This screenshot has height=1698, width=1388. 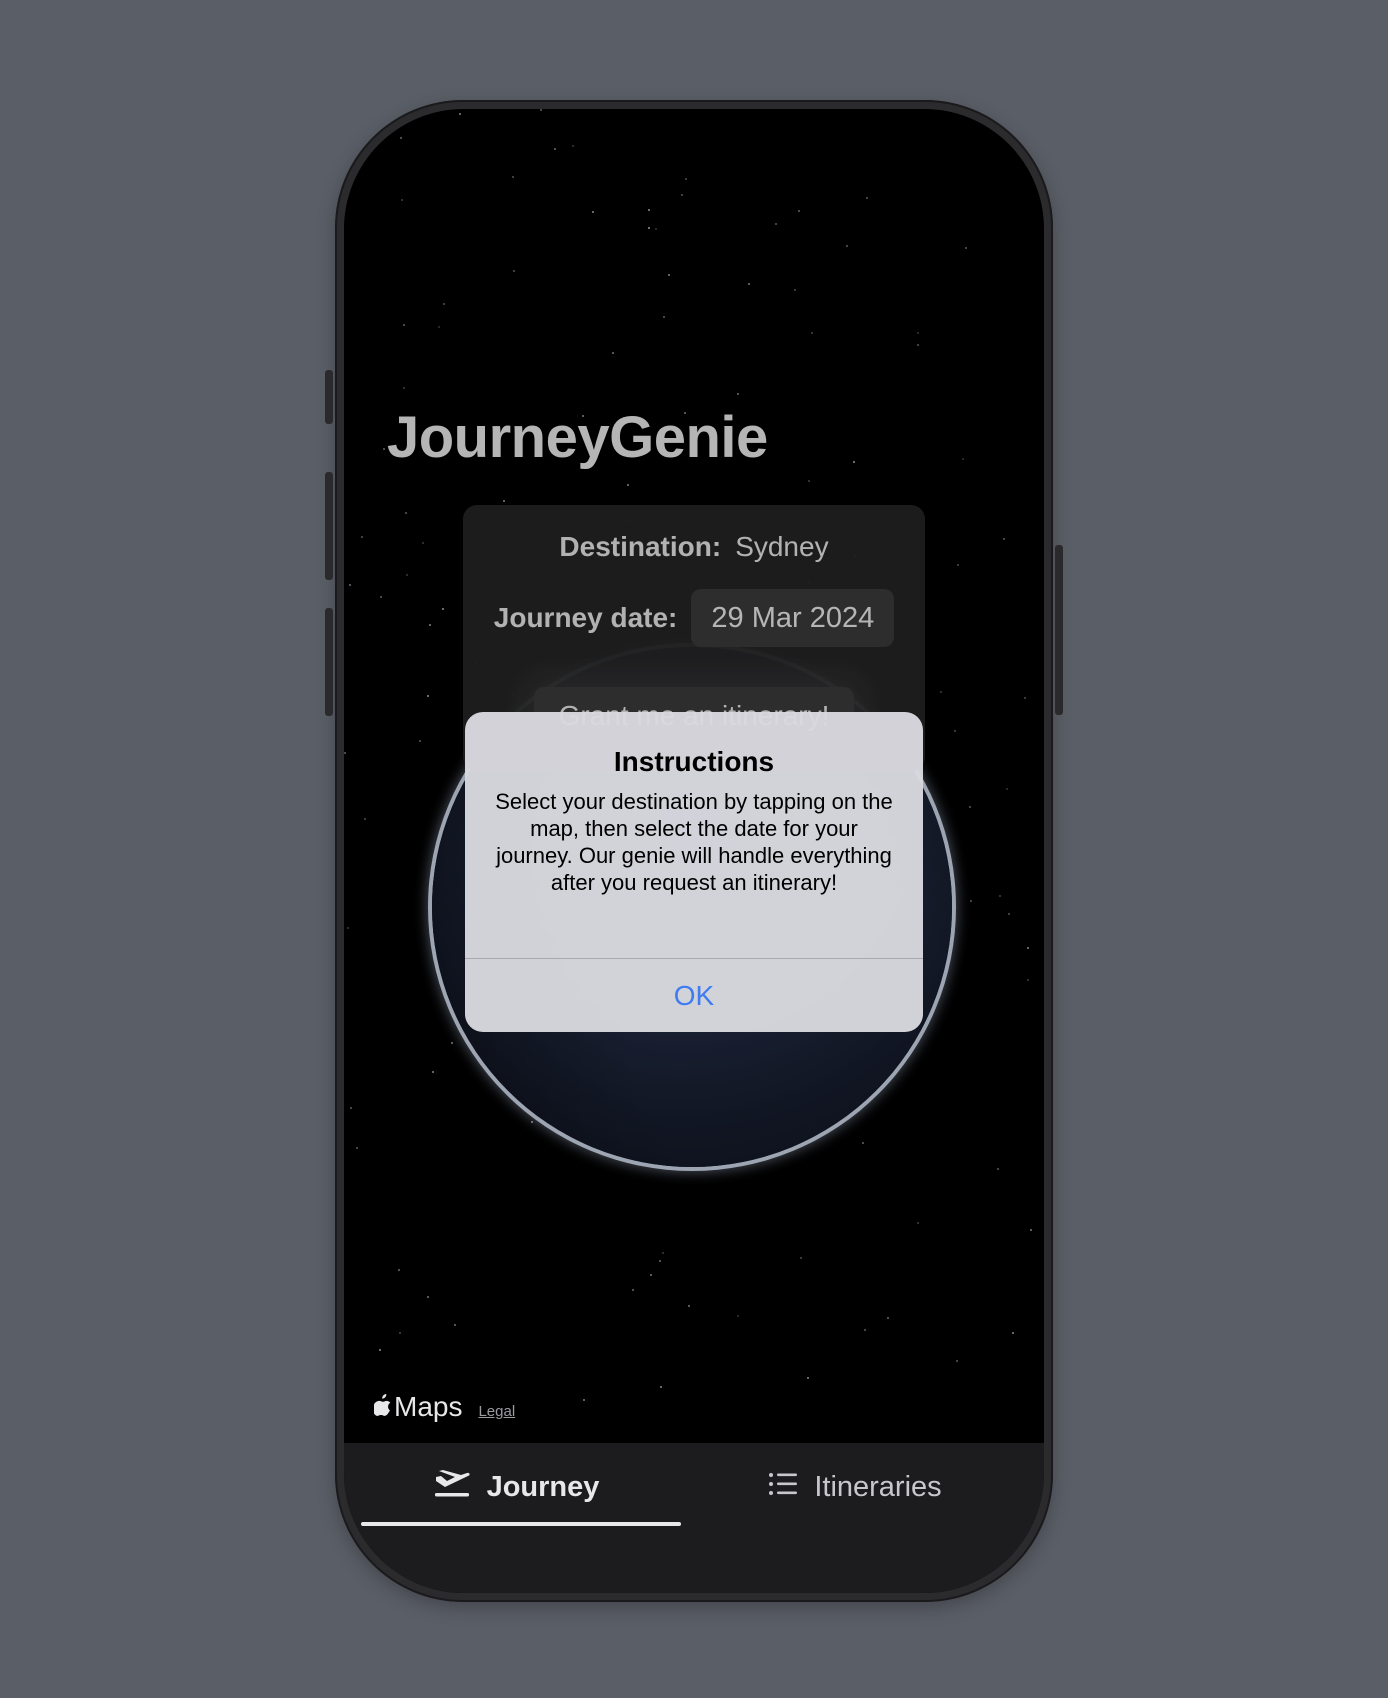 What do you see at coordinates (382, 1405) in the screenshot?
I see `apple-logo-icon` at bounding box center [382, 1405].